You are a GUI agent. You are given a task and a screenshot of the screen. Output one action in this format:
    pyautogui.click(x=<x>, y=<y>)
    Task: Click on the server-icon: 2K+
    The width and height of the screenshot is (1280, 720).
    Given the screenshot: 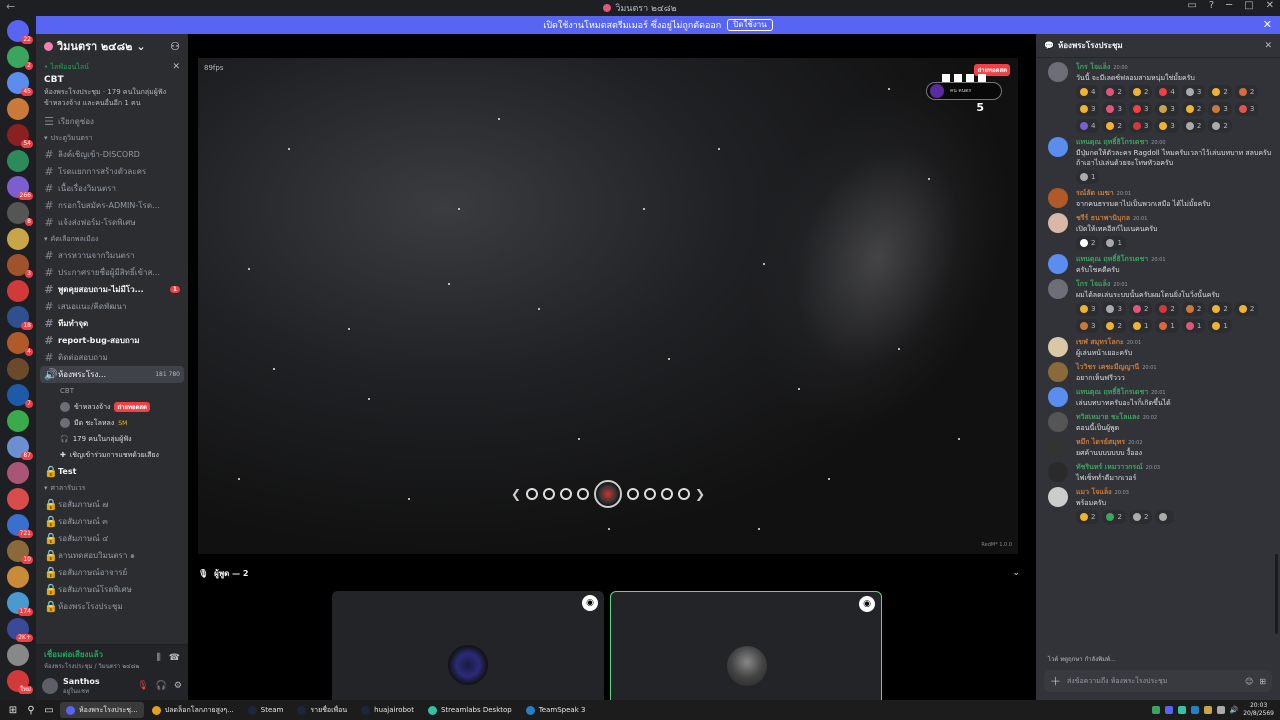 What is the action you would take?
    pyautogui.click(x=20, y=630)
    